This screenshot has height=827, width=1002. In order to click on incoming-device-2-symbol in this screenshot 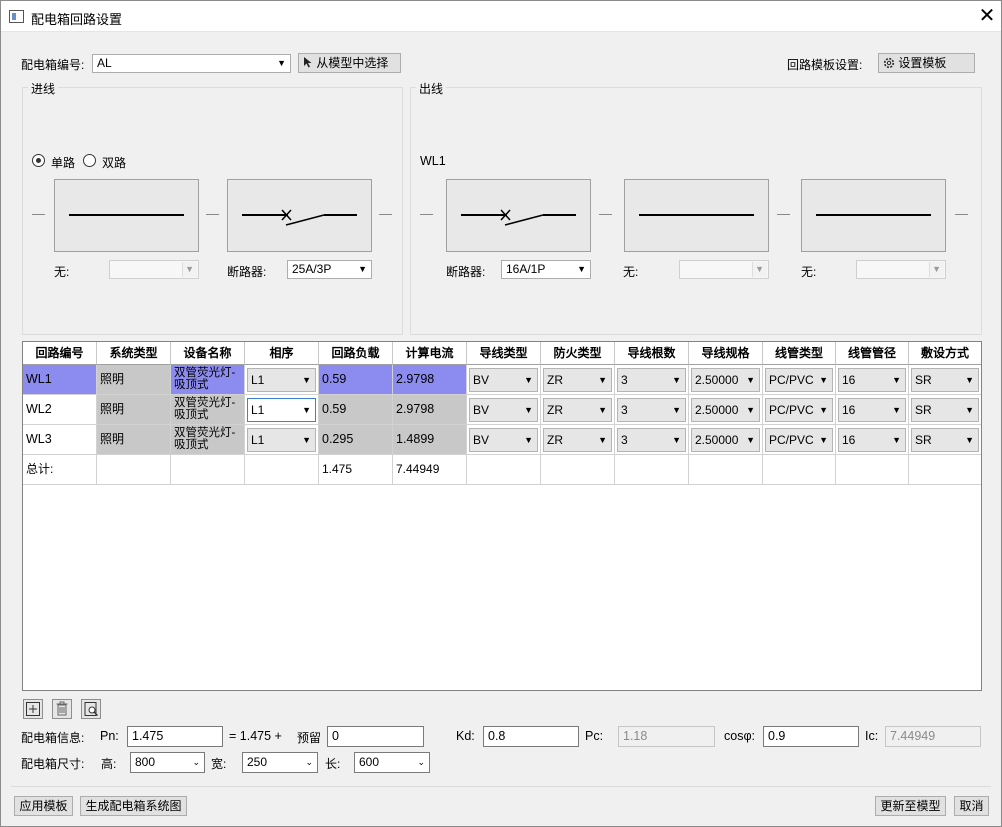, I will do `click(299, 215)`.